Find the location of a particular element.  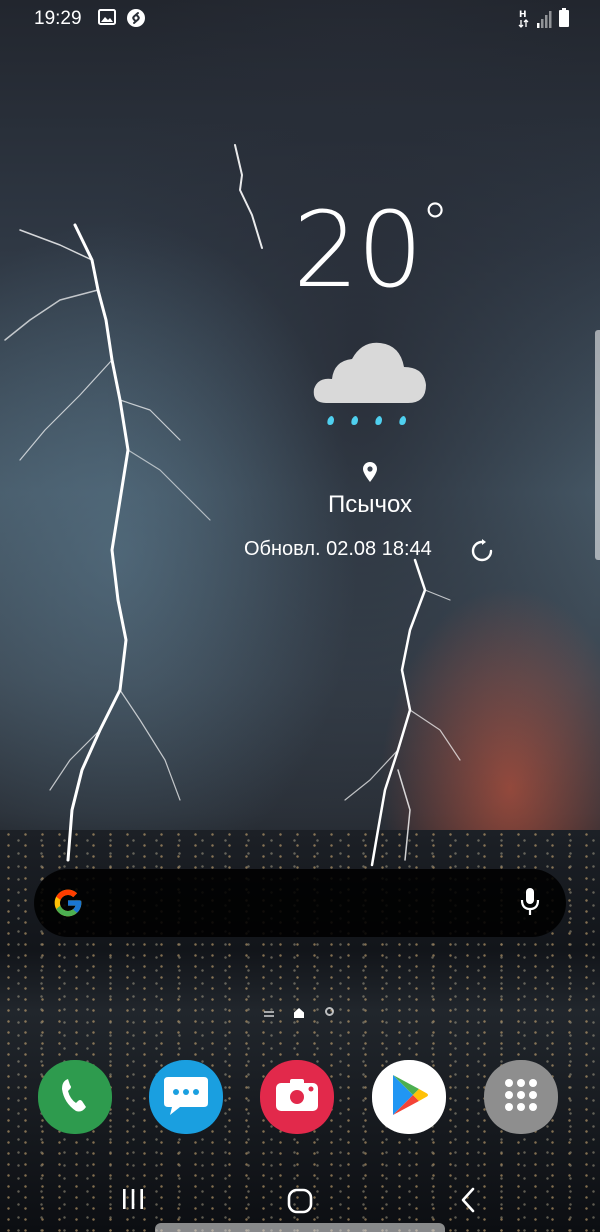

weather-updated-time: Обновл. 02.08 18:44 is located at coordinates (338, 549).